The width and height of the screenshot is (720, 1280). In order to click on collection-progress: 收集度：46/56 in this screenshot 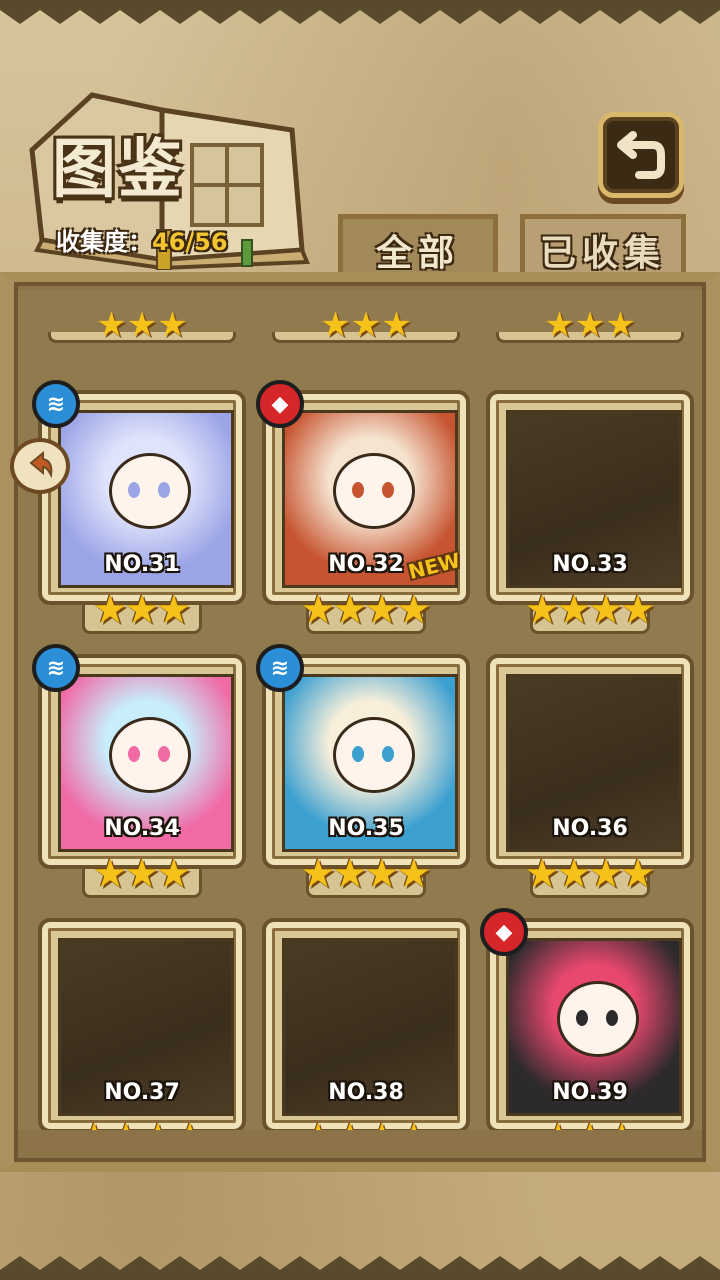, I will do `click(142, 239)`.